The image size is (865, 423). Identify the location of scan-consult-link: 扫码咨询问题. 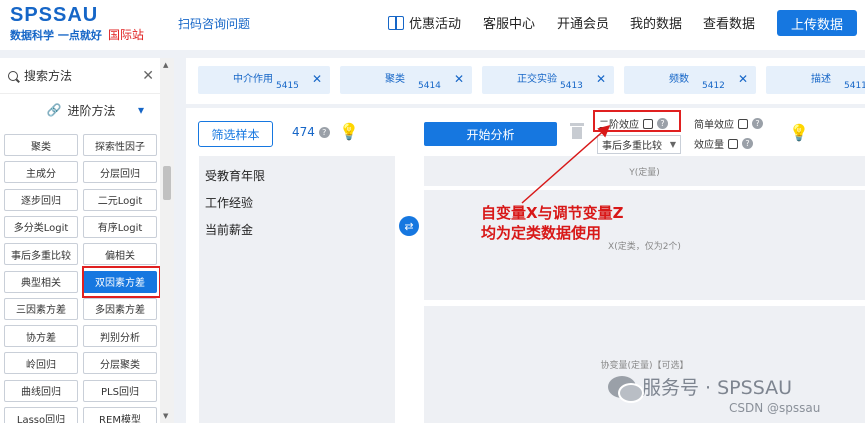
(214, 23).